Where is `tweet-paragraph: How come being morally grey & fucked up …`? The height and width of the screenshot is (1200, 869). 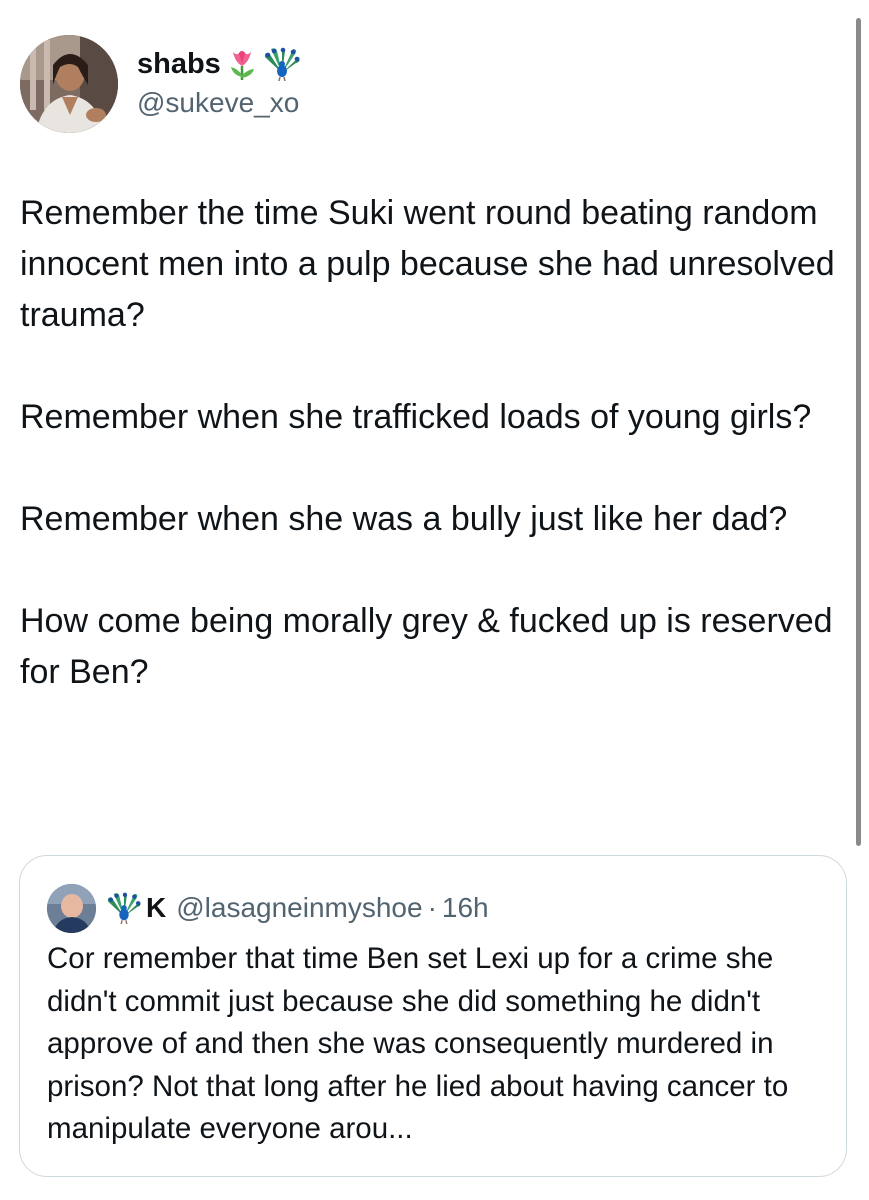
tweet-paragraph: How come being morally grey & fucked up … is located at coordinates (426, 646).